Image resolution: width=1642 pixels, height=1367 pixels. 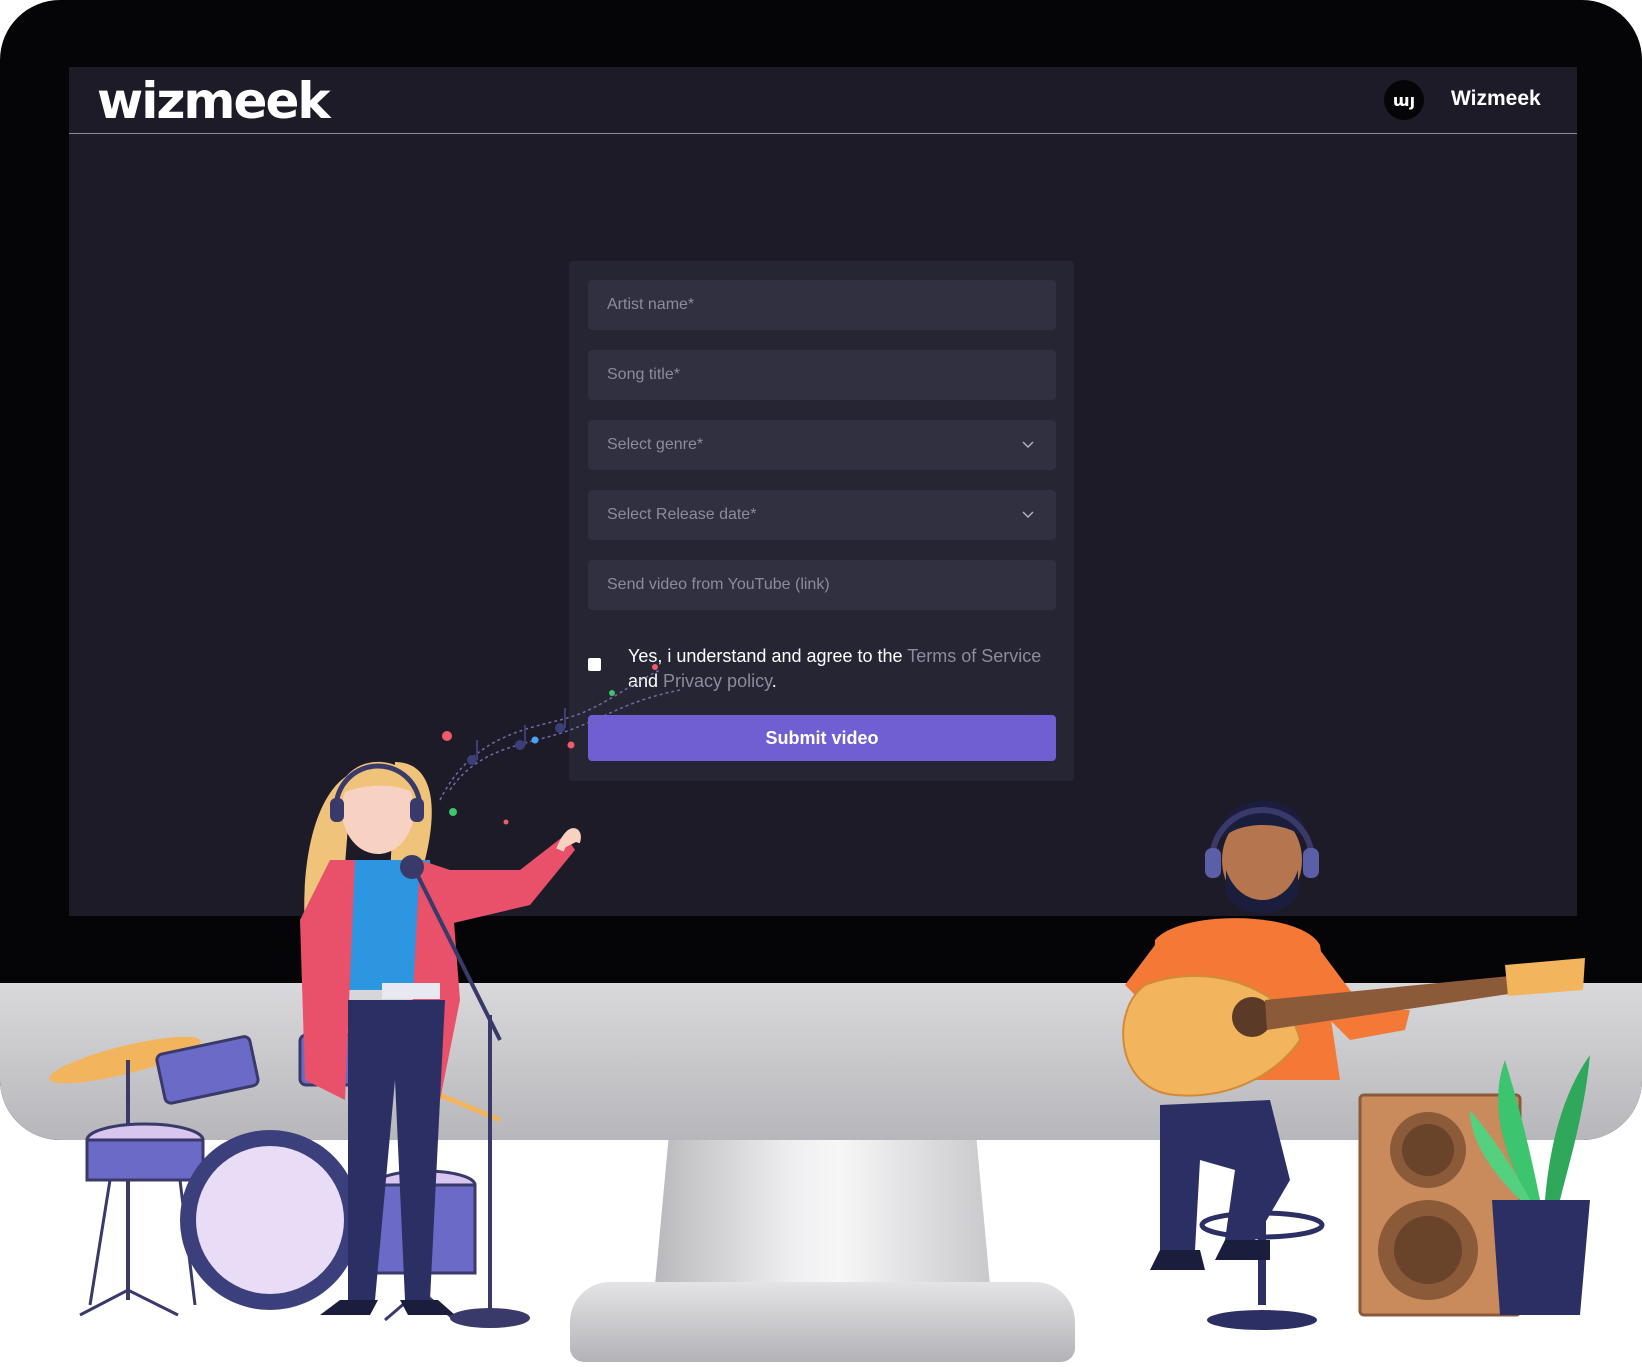 I want to click on guitarist-illustration, so click(x=1356, y=1065).